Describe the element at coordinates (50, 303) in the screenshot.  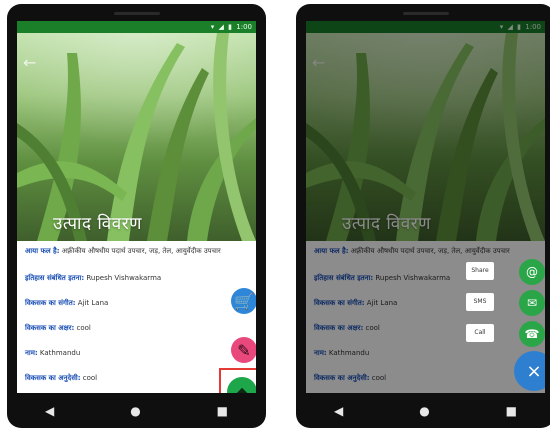
I see `detail-key: विकसक का संगीत:` at that location.